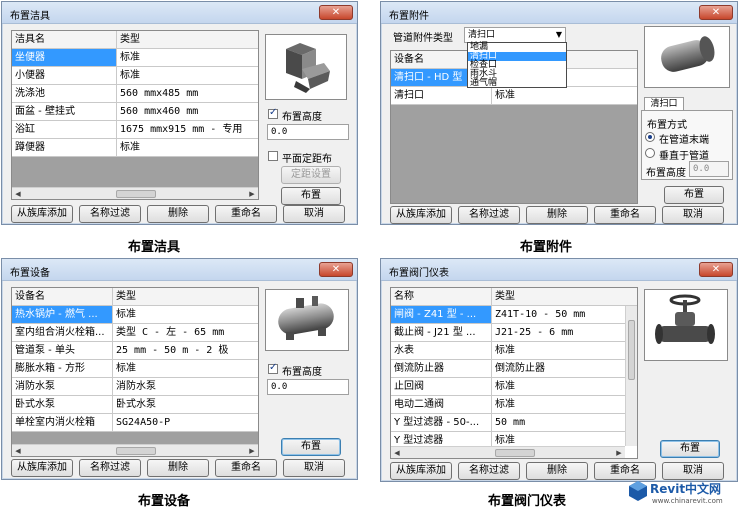 This screenshot has height=511, width=742. What do you see at coordinates (419, 273) in the screenshot?
I see `valves-title: 布置阀门仪表` at bounding box center [419, 273].